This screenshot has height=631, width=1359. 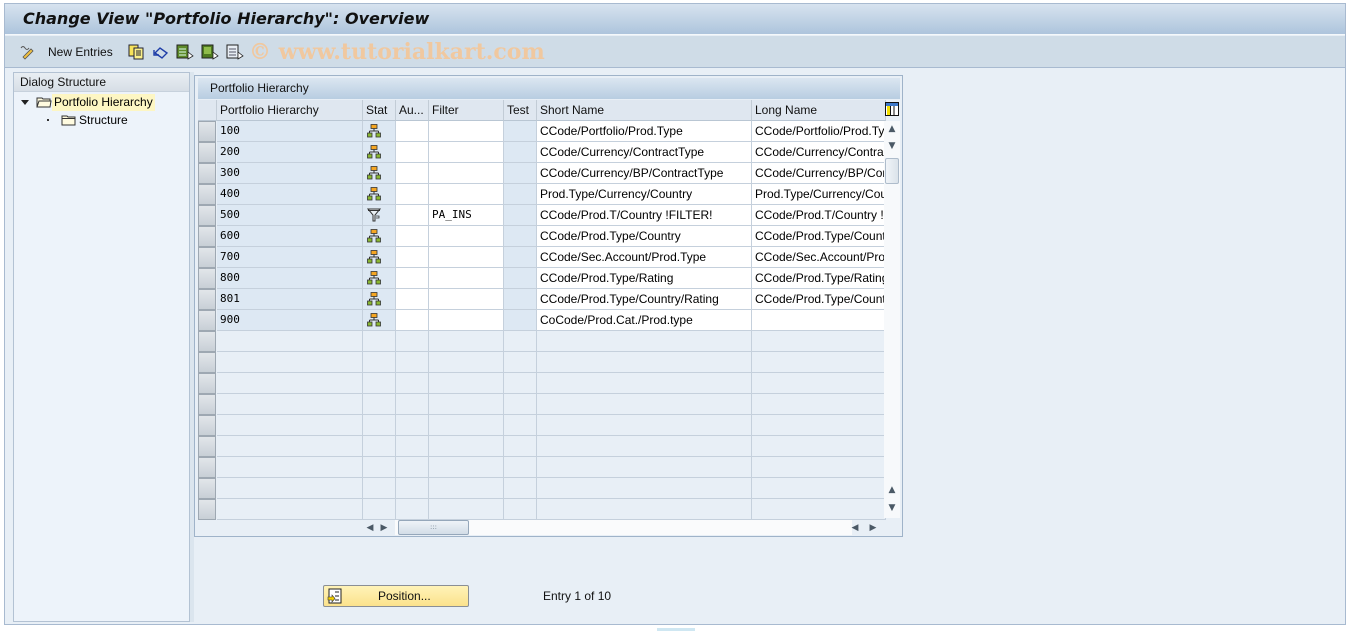 I want to click on vertical-scroll-thumb, so click(x=892, y=171).